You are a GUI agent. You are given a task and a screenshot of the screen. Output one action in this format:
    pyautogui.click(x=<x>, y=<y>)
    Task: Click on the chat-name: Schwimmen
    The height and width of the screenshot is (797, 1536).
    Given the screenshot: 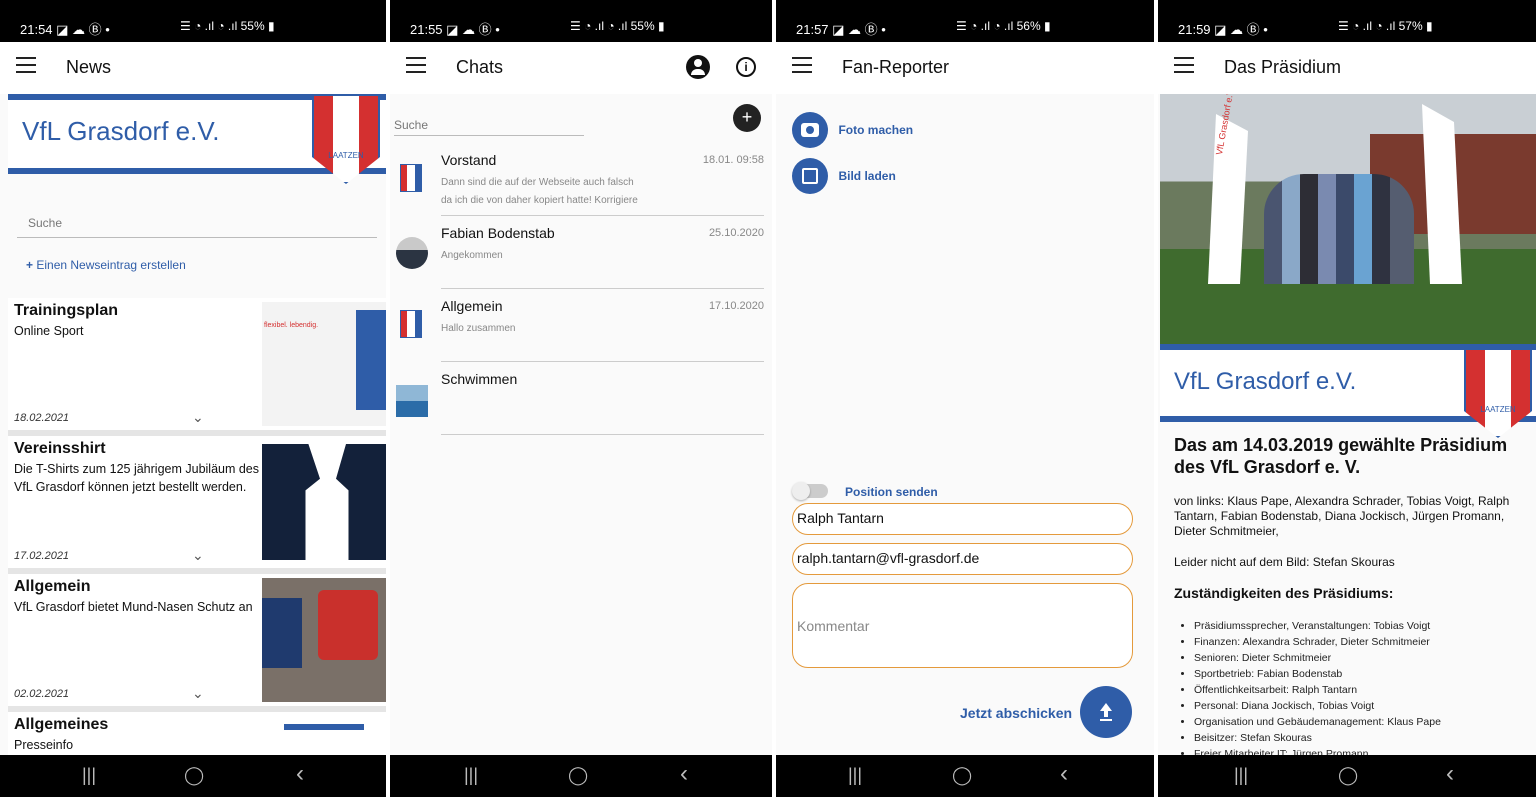 What is the action you would take?
    pyautogui.click(x=479, y=379)
    